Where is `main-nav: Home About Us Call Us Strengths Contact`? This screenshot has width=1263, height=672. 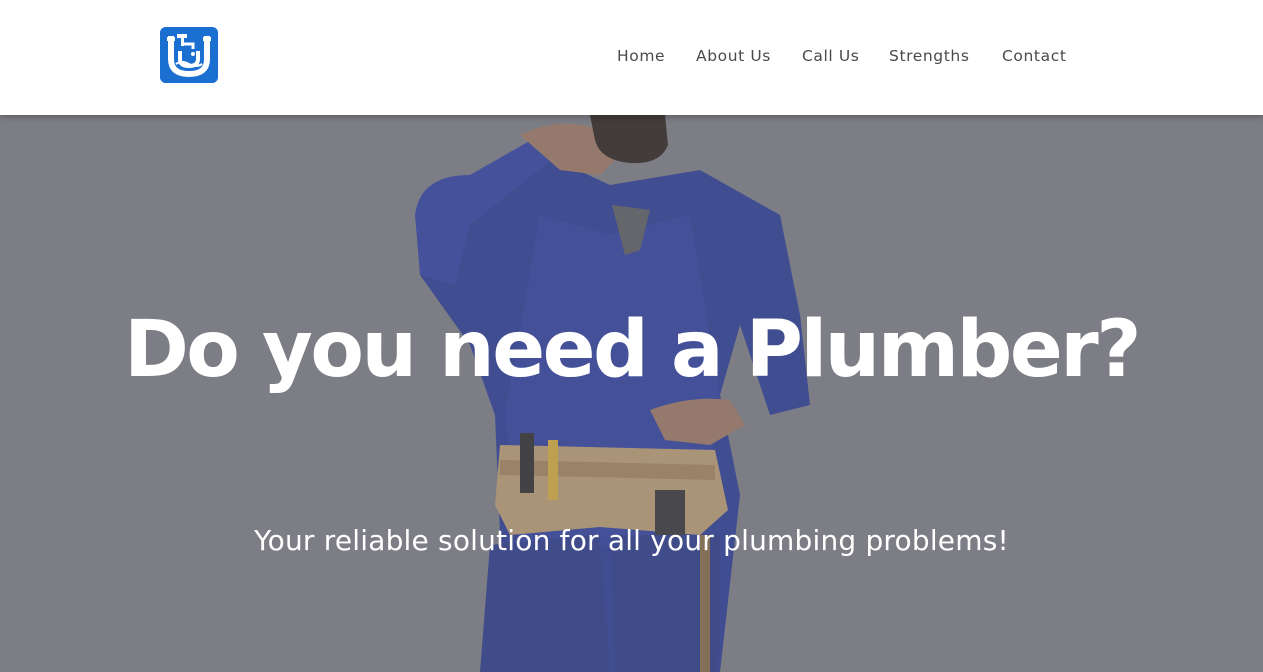
main-nav: Home About Us Call Us Strengths Contact is located at coordinates (631, 59).